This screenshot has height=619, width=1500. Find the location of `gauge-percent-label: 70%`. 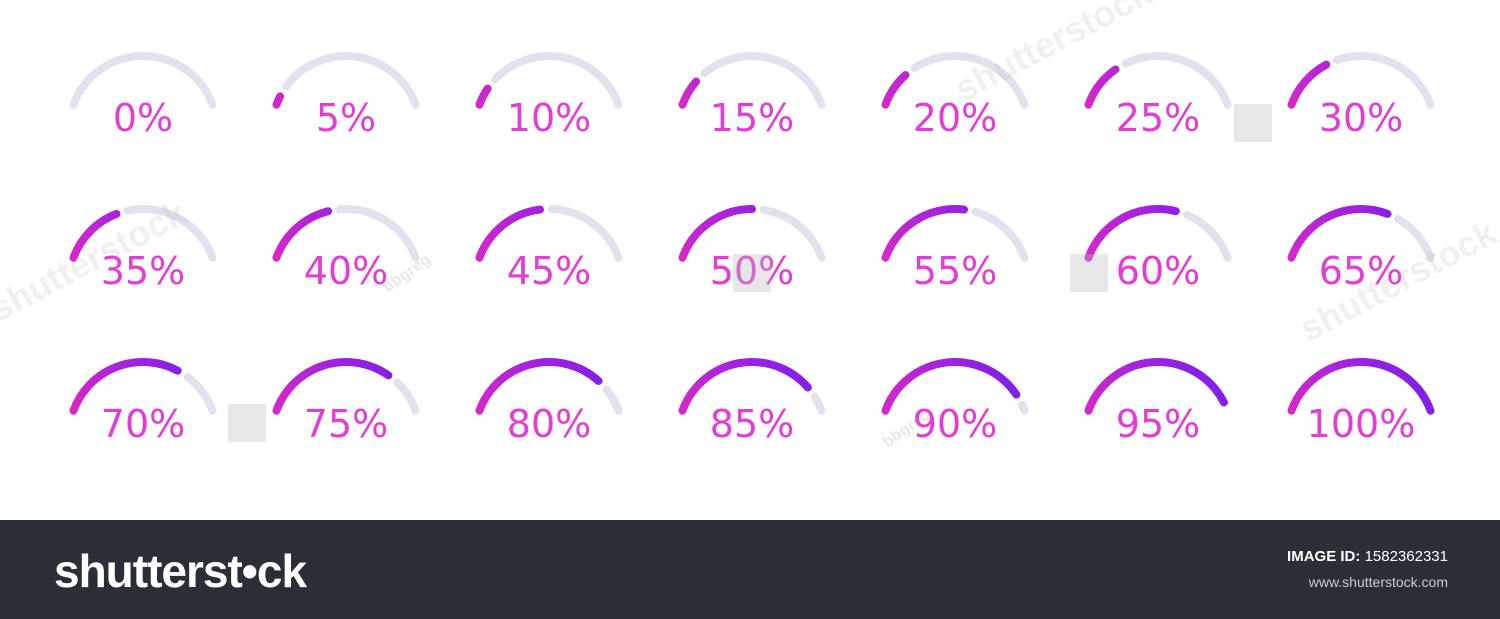

gauge-percent-label: 70% is located at coordinates (143, 424).